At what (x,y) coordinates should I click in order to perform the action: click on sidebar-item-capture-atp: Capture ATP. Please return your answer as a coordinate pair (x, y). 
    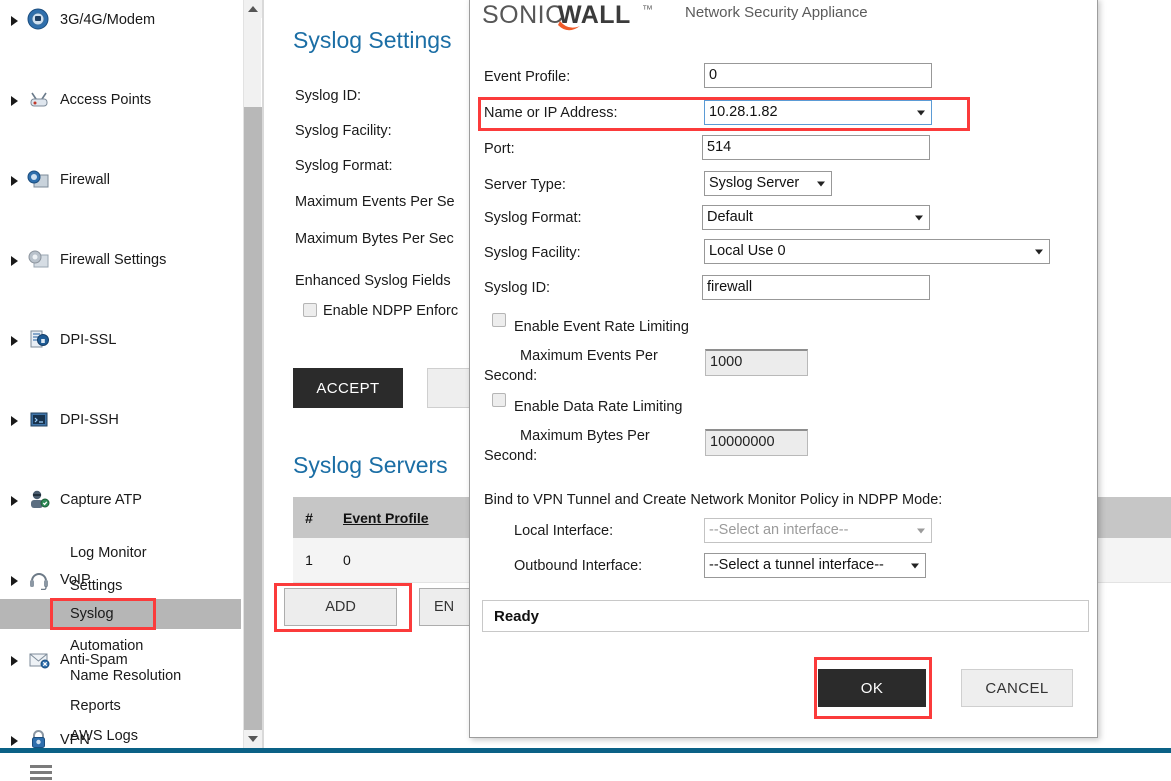
    Looking at the image, I should click on (120, 500).